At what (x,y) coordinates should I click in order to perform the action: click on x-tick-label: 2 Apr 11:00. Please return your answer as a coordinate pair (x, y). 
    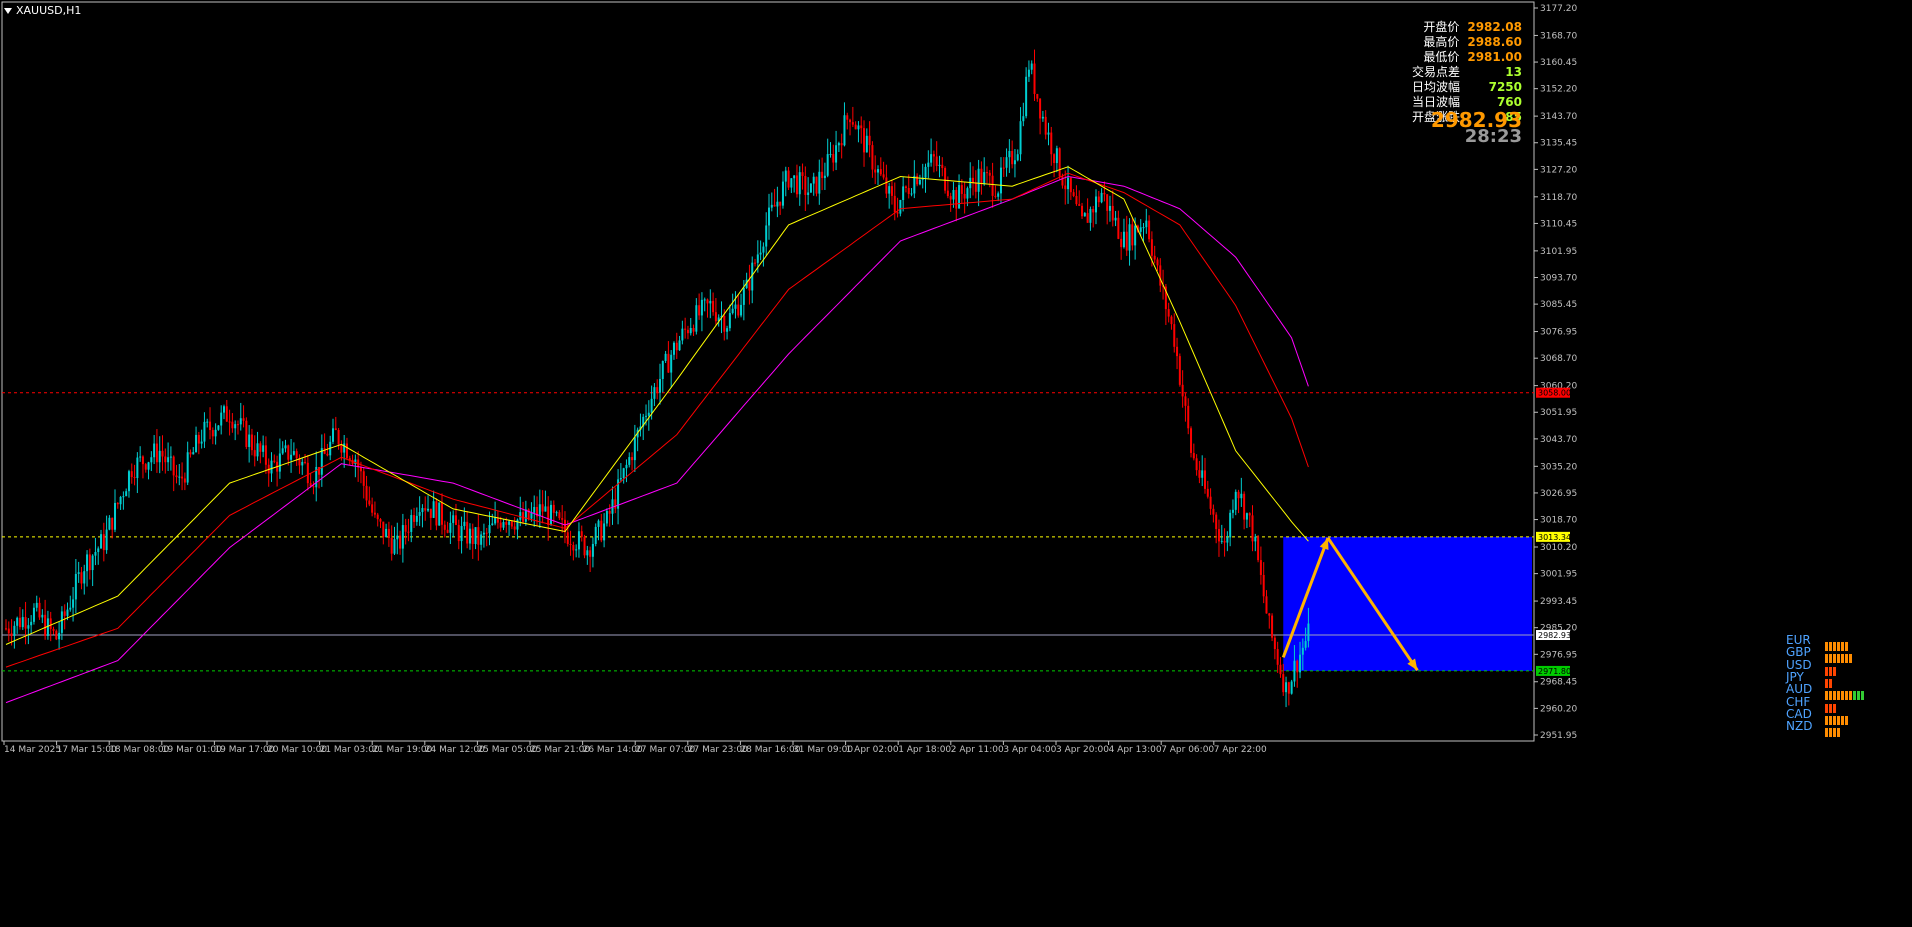
    Looking at the image, I should click on (977, 750).